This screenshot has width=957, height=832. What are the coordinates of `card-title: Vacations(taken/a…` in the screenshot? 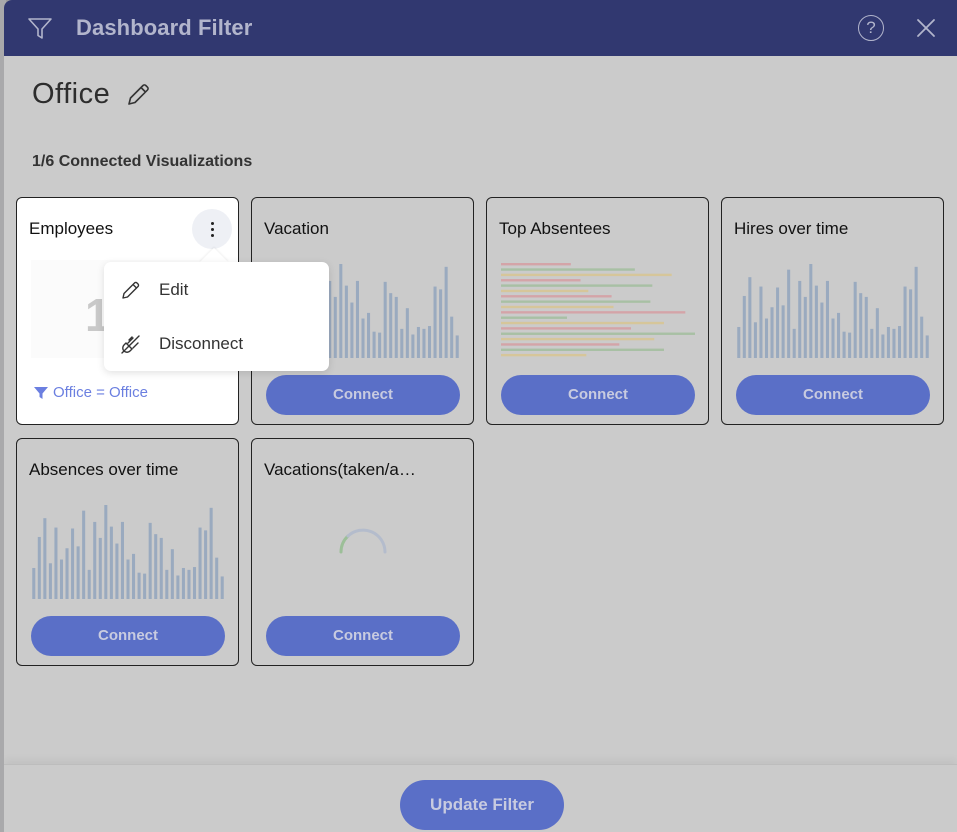 It's located at (340, 469).